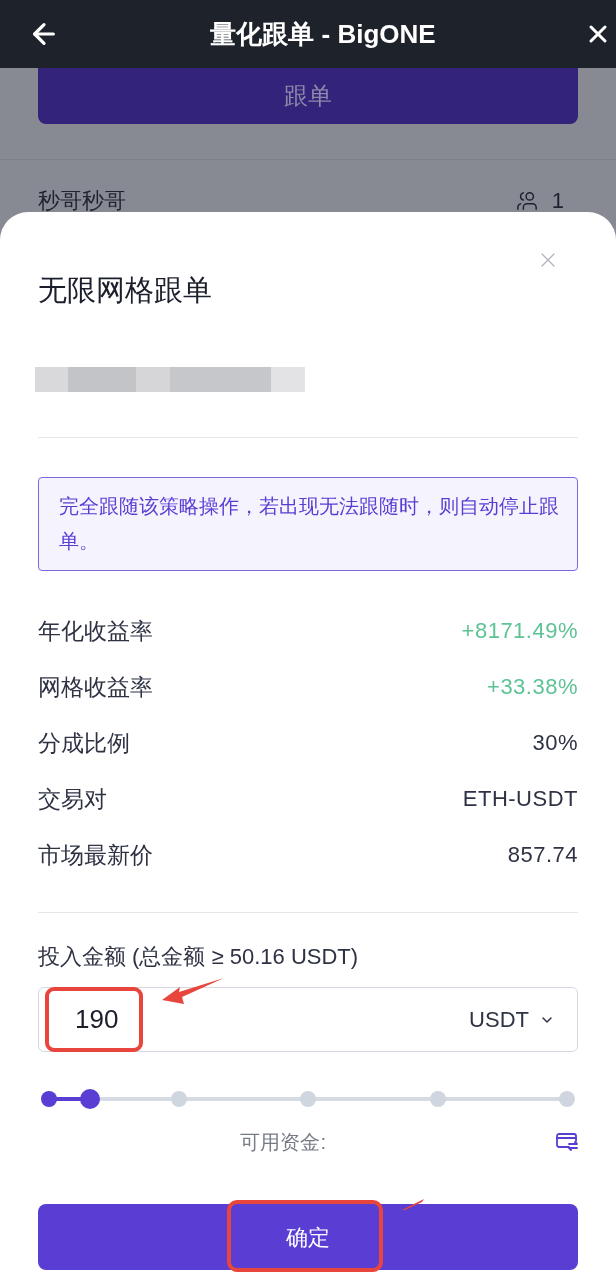 This screenshot has width=616, height=1280. I want to click on stat-label: 年化收益率, so click(95, 631).